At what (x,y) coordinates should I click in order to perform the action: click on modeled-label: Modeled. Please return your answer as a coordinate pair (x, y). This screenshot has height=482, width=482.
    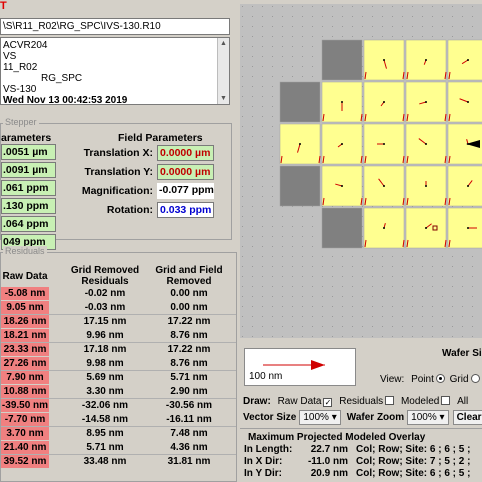
    Looking at the image, I should click on (420, 401).